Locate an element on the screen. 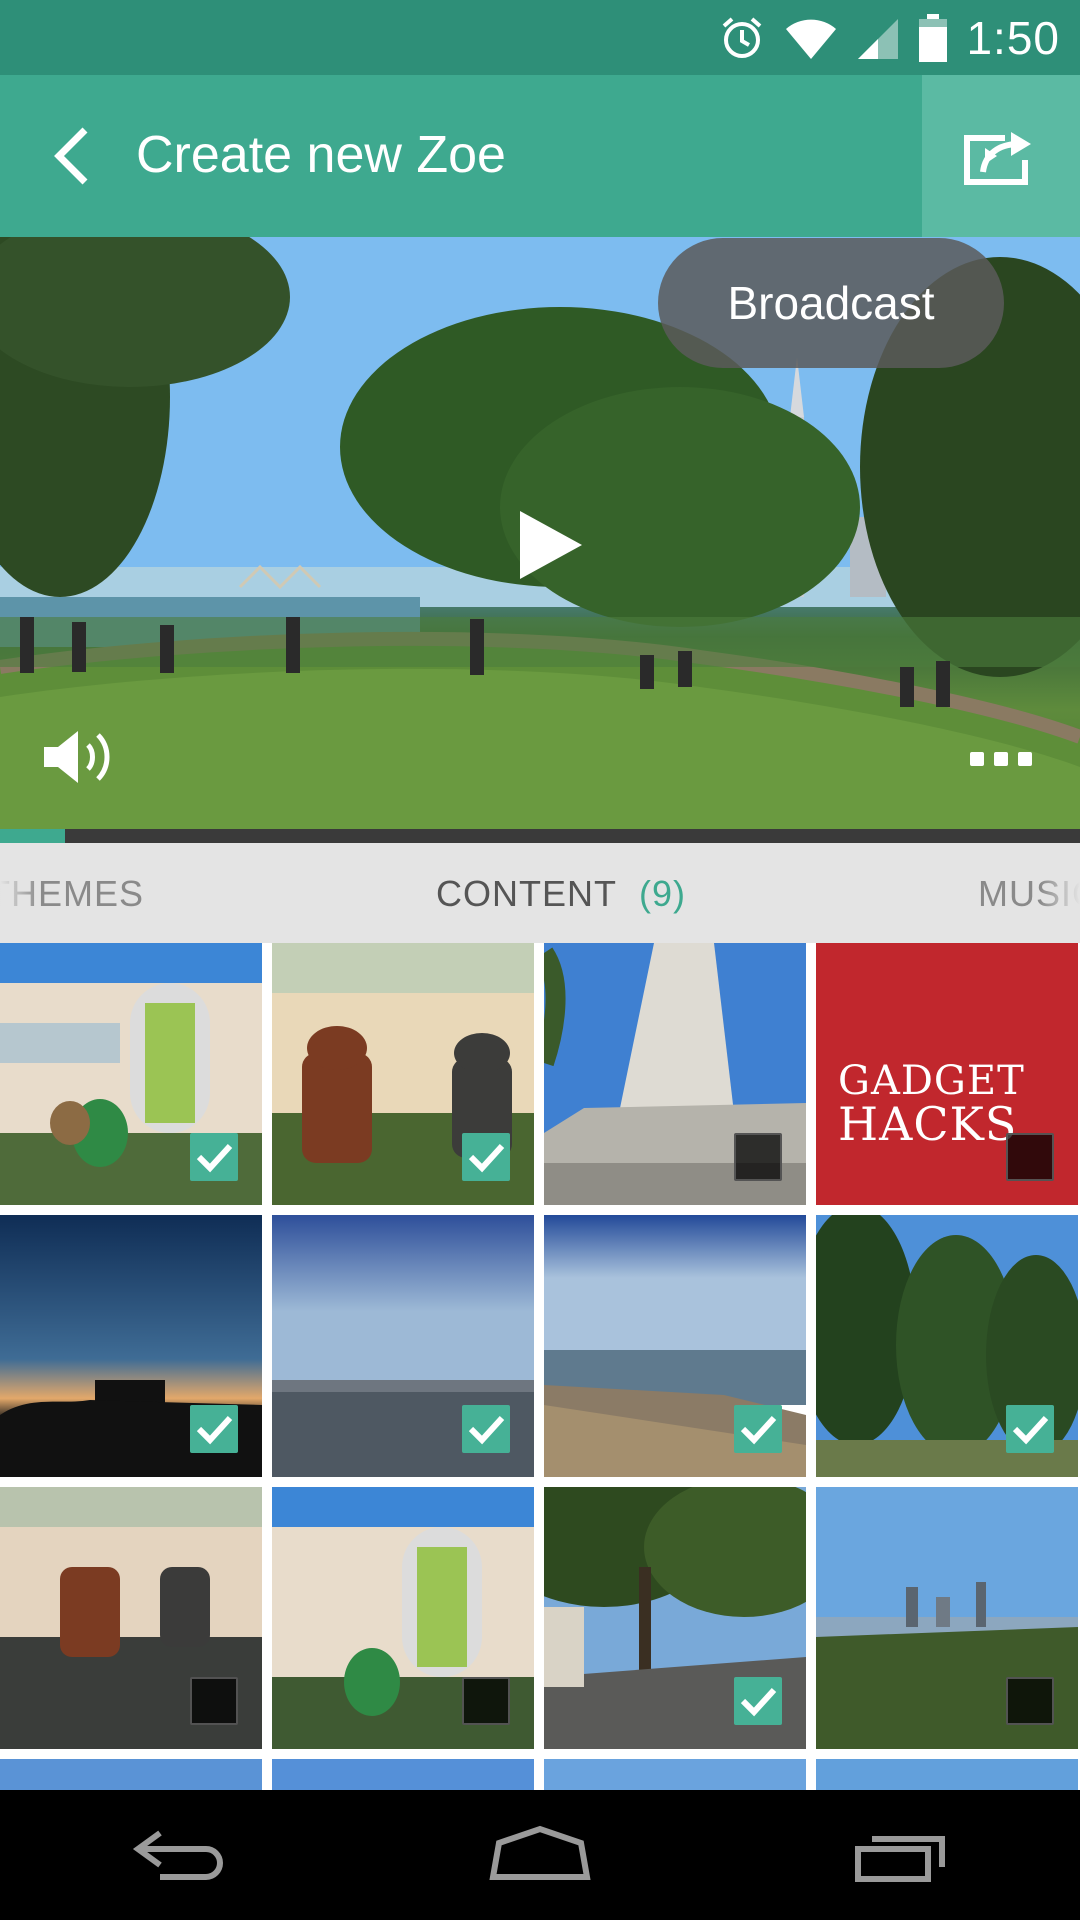 The height and width of the screenshot is (1920, 1080). chevron-left-icon is located at coordinates (71, 156).